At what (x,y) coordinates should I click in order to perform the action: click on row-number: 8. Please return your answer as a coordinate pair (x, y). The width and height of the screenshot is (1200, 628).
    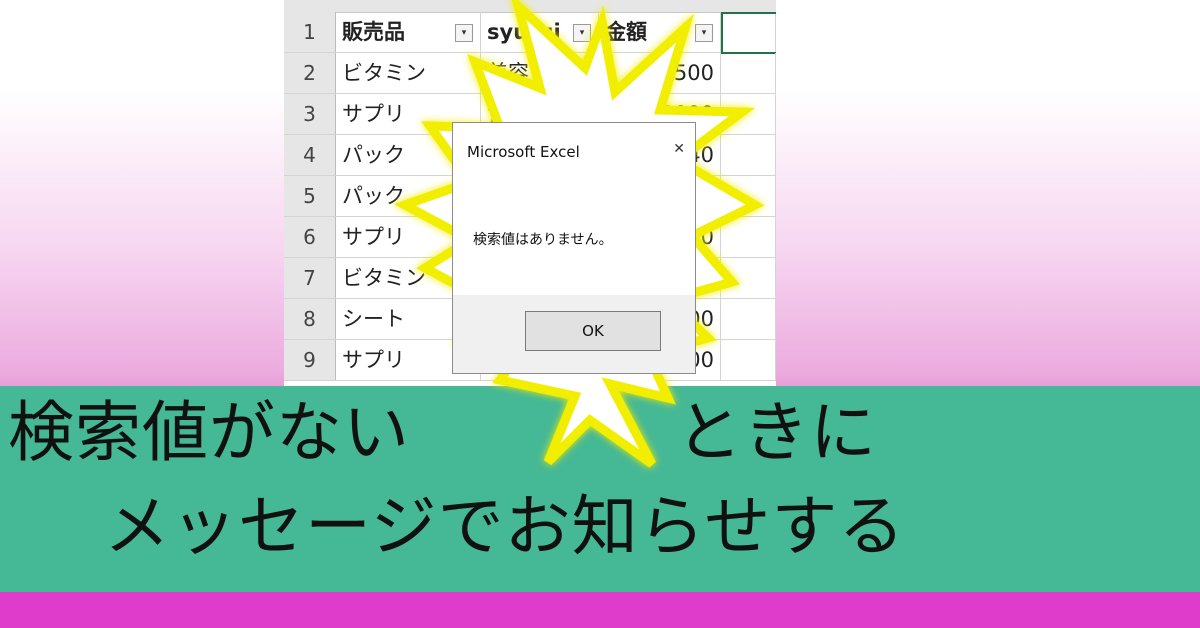
    Looking at the image, I should click on (310, 319).